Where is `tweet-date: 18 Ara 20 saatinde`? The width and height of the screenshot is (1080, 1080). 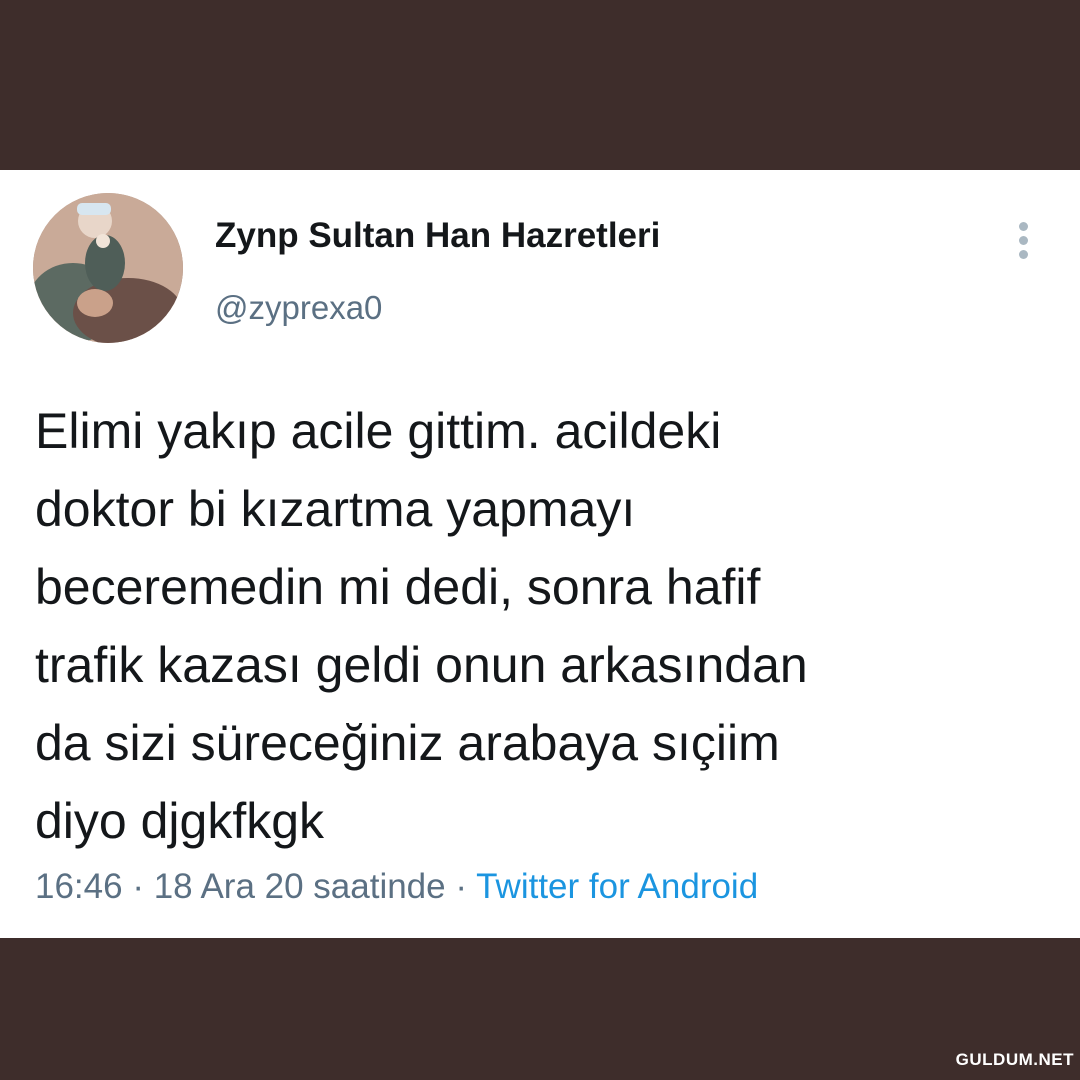 tweet-date: 18 Ara 20 saatinde is located at coordinates (300, 886).